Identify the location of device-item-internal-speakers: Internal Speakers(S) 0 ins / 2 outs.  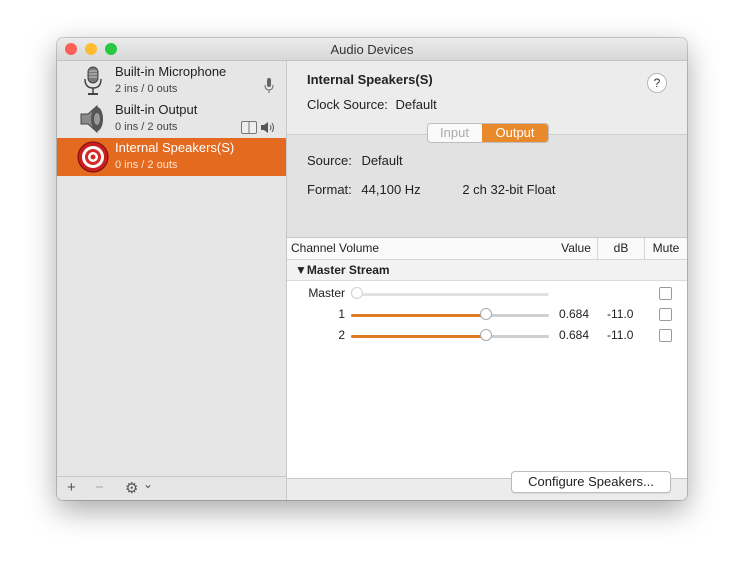
(171, 157).